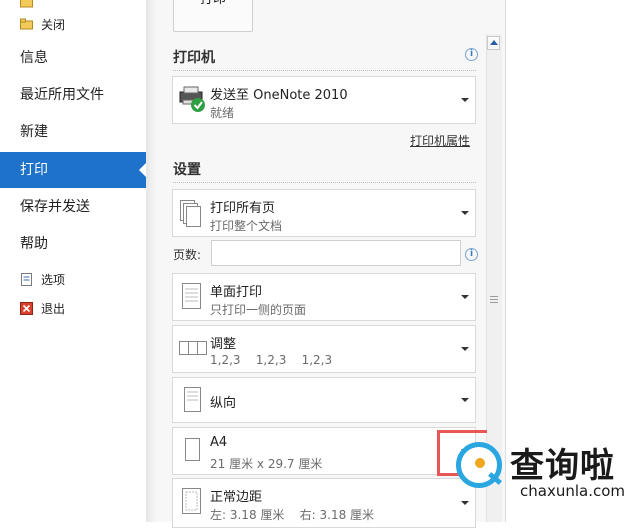  Describe the element at coordinates (192, 99) in the screenshot. I see `printer-icon` at that location.